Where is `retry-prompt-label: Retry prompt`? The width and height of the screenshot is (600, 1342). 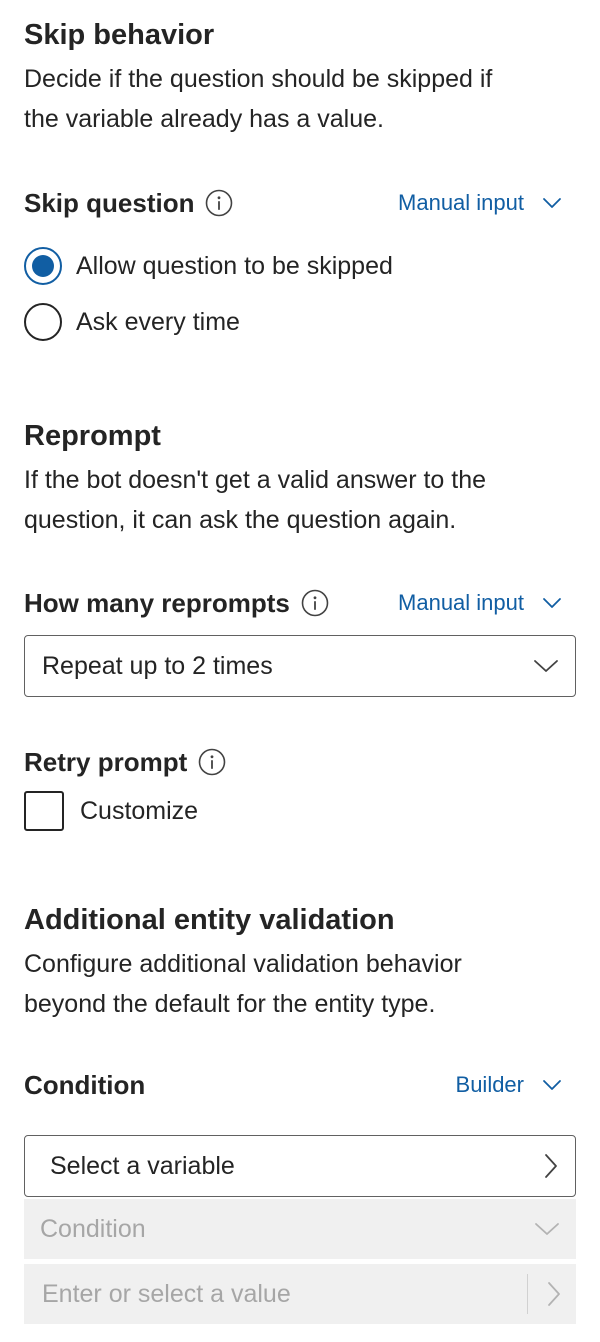 retry-prompt-label: Retry prompt is located at coordinates (106, 761).